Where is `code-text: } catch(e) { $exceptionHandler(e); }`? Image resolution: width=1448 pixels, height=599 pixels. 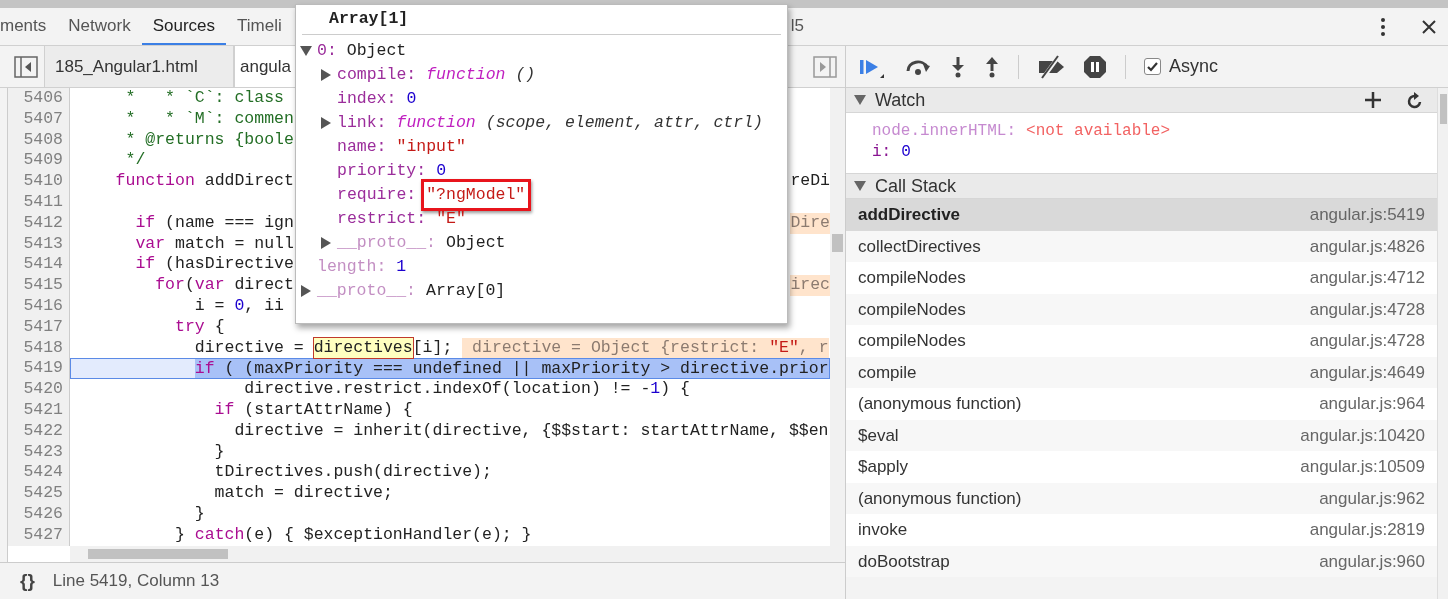
code-text: } catch(e) { $exceptionHandler(e); } is located at coordinates (353, 535).